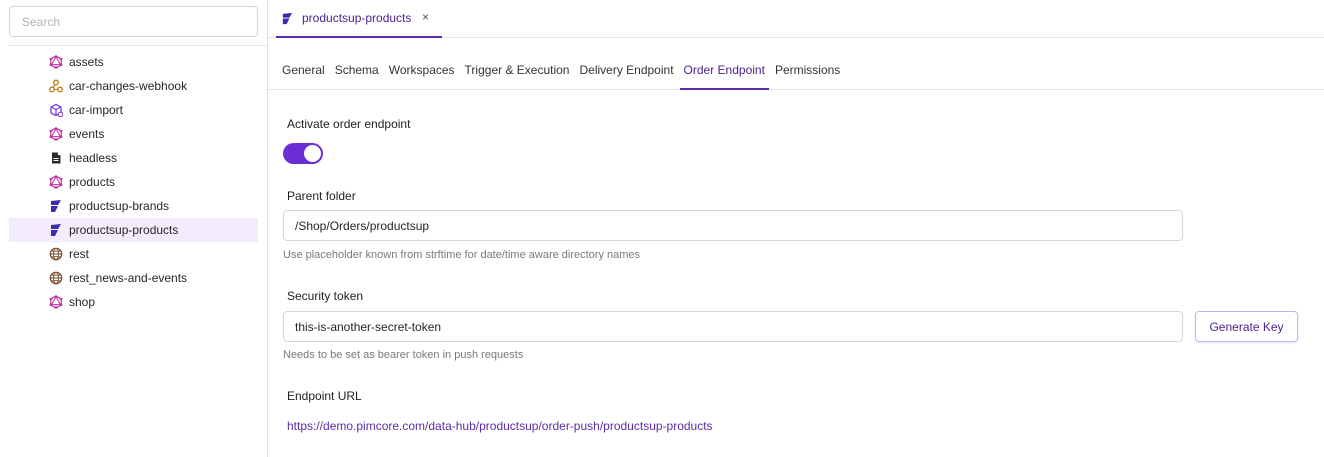 This screenshot has height=457, width=1324. What do you see at coordinates (807, 71) in the screenshot?
I see `tab-permissions: Permissions` at bounding box center [807, 71].